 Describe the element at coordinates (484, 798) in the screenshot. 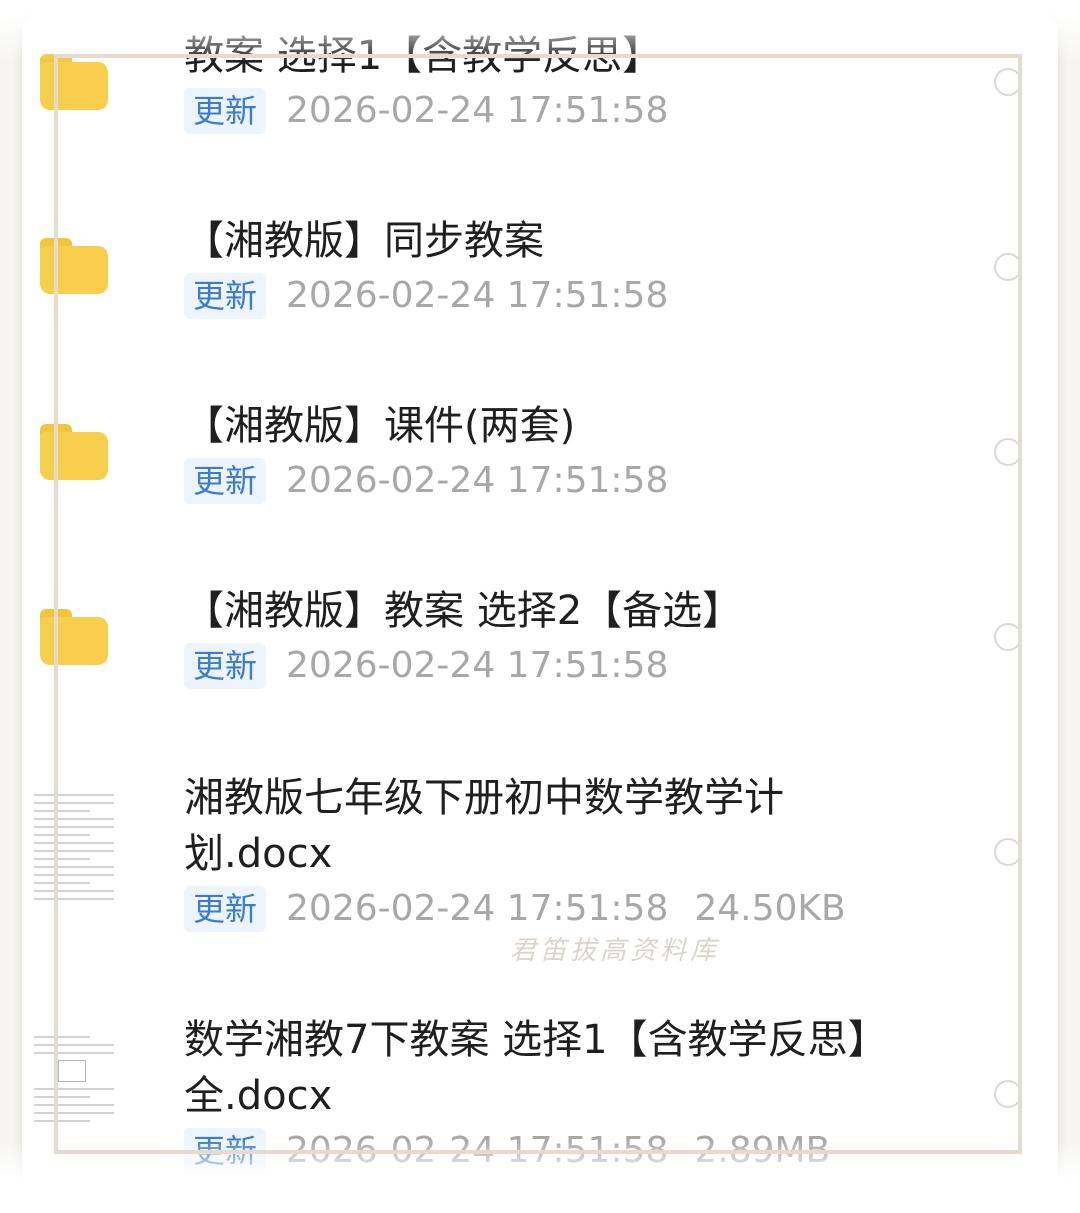

I see `file-title-line-1: 湘教版七年级下册初中数学教学计` at that location.